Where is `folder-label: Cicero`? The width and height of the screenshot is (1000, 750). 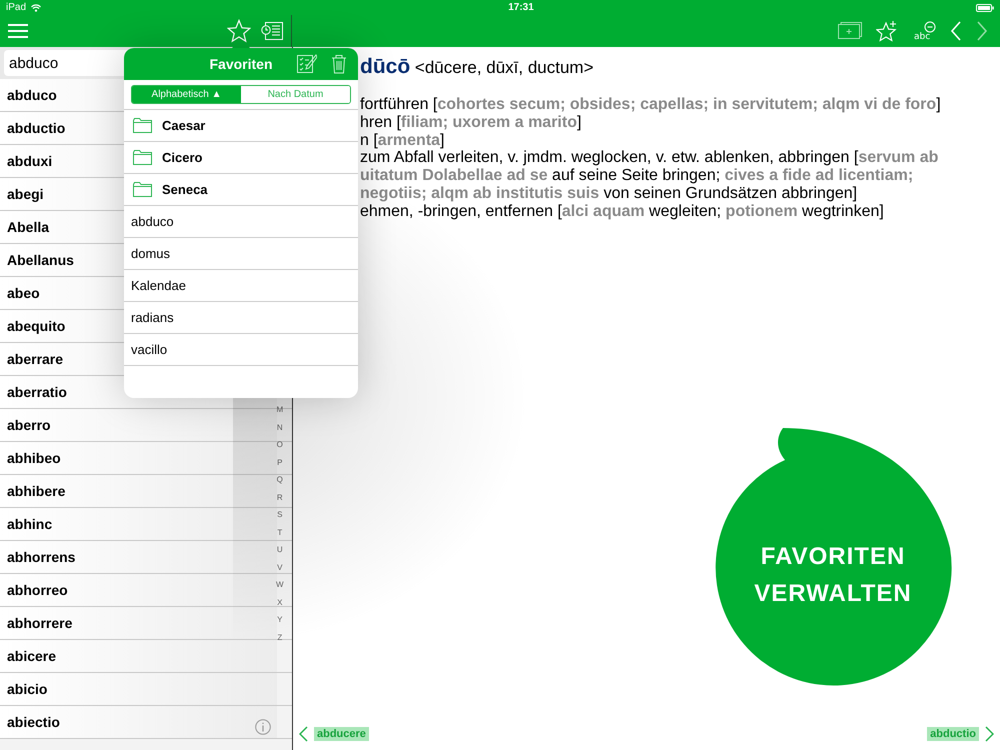 folder-label: Cicero is located at coordinates (182, 157).